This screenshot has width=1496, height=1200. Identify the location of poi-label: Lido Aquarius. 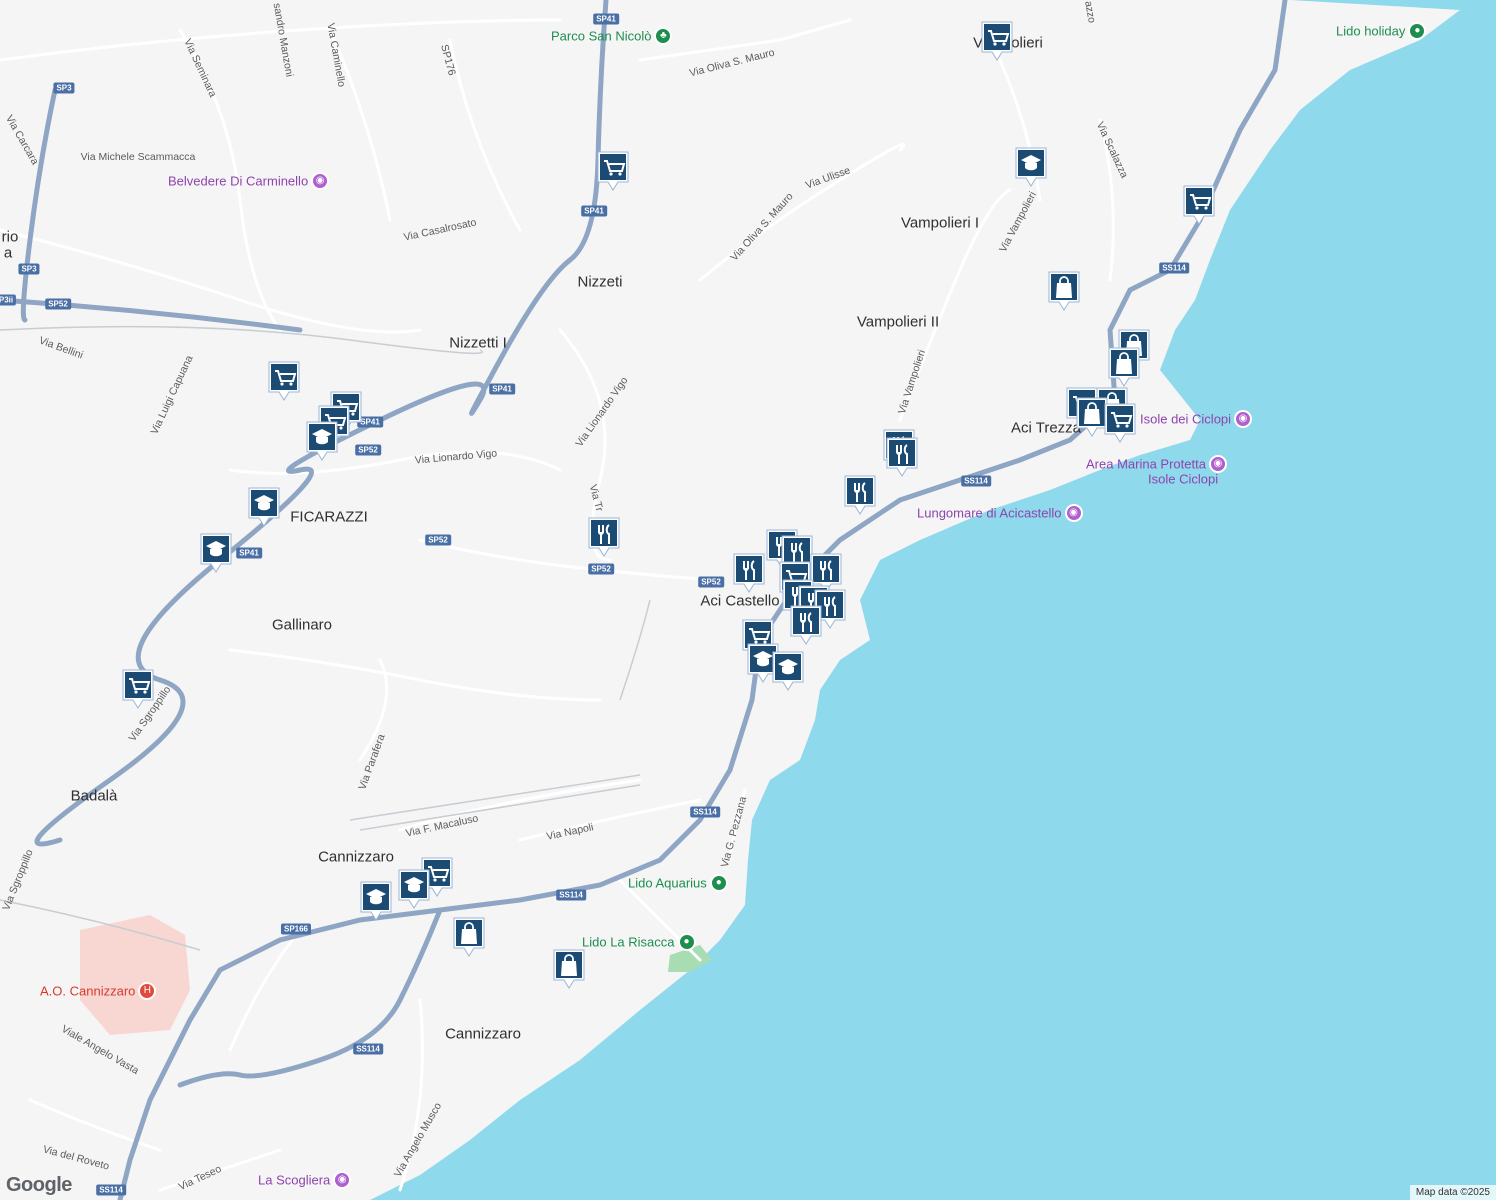
(667, 883).